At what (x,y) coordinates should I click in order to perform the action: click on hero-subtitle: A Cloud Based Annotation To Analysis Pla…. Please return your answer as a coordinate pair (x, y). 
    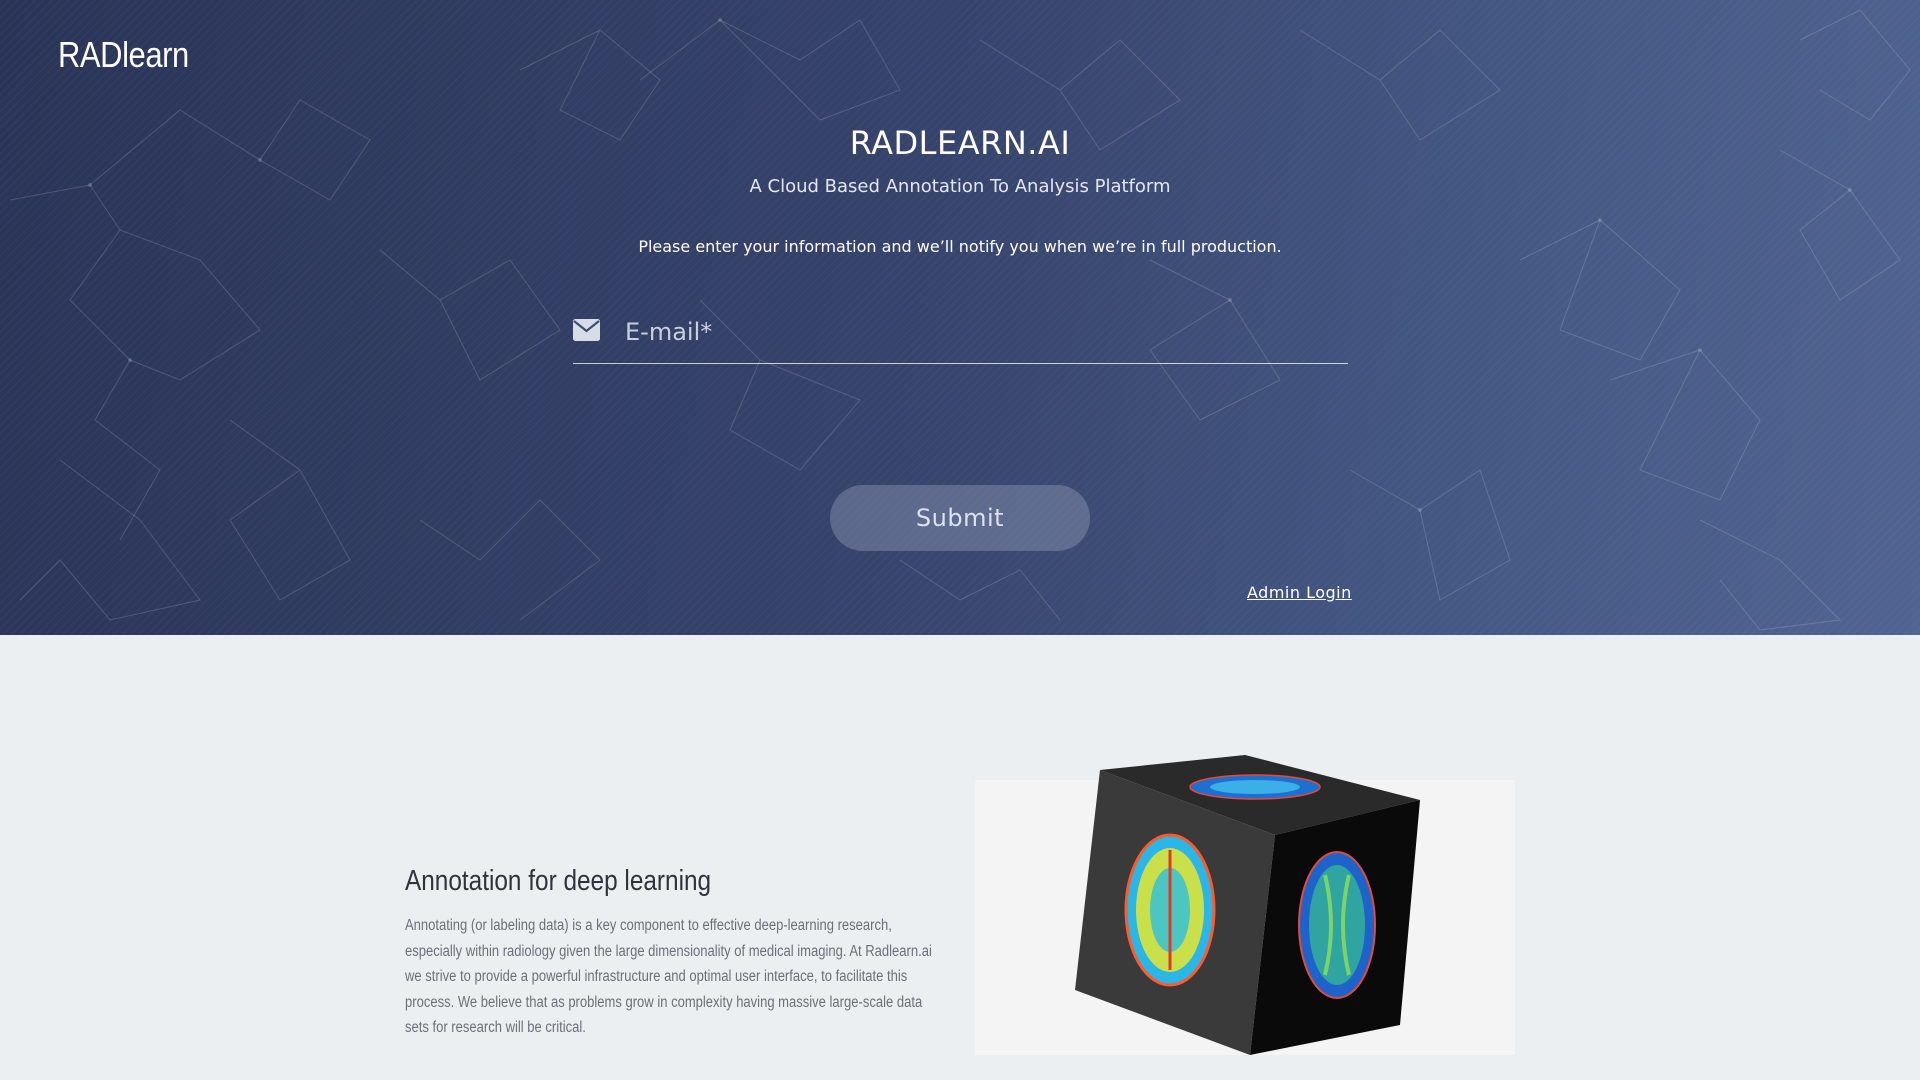
    Looking at the image, I should click on (960, 186).